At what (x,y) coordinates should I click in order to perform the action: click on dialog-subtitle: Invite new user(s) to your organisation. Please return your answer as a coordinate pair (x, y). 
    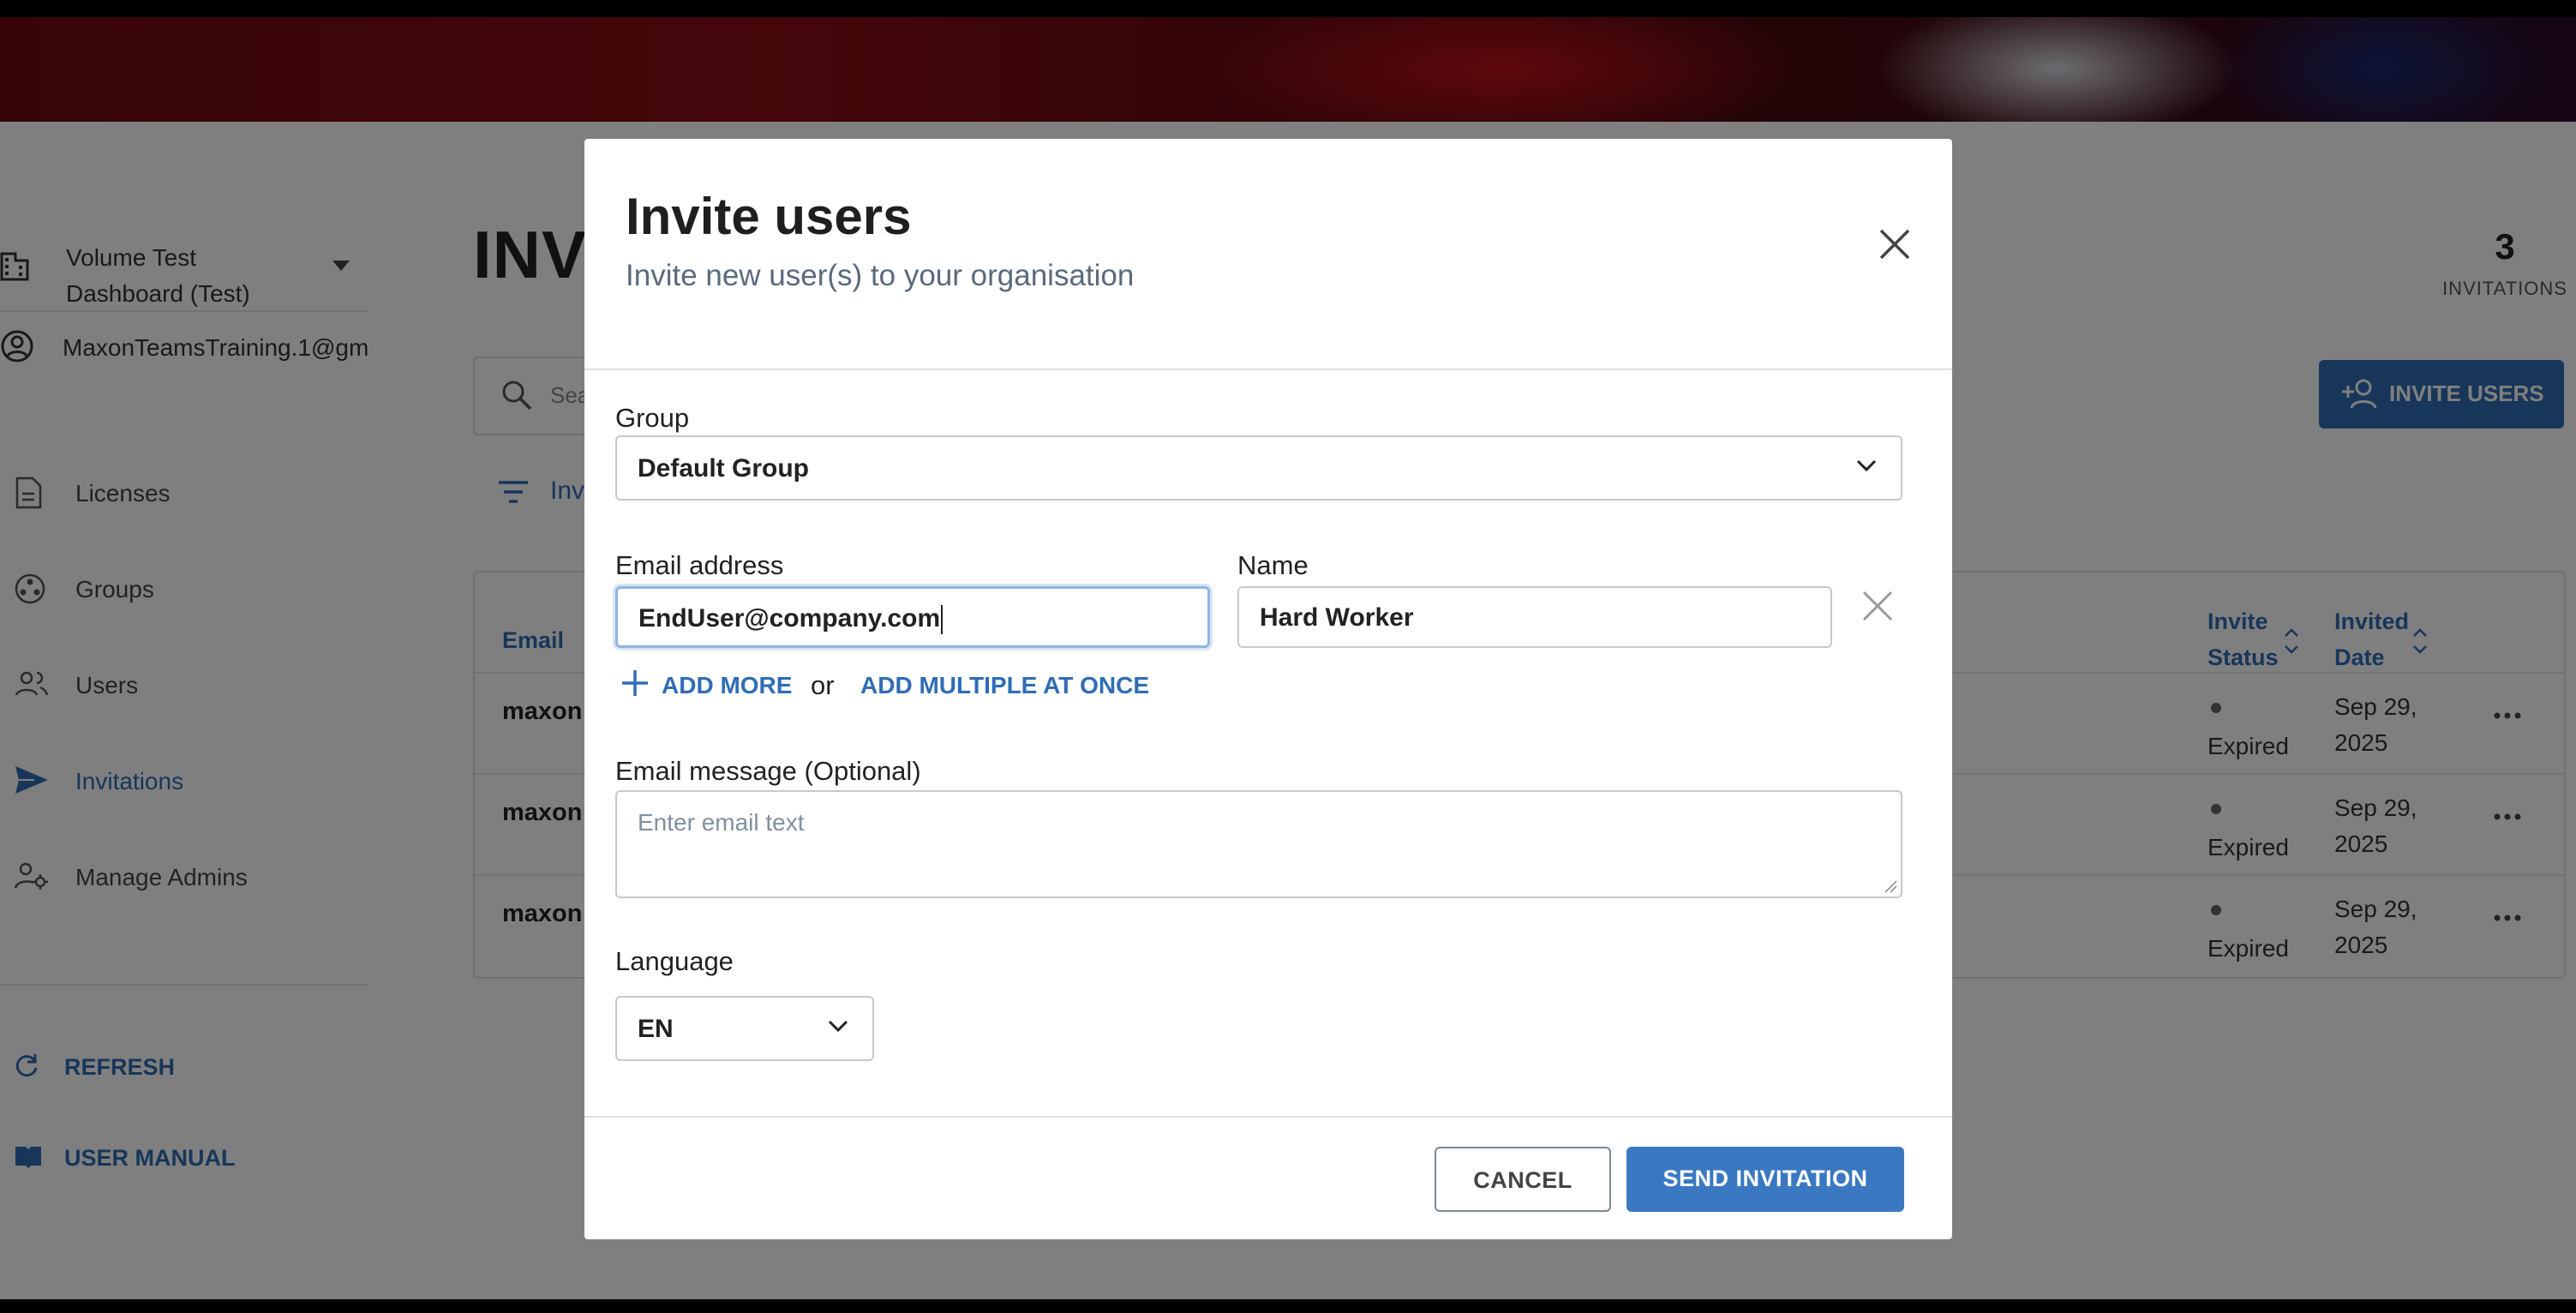
    Looking at the image, I should click on (881, 275).